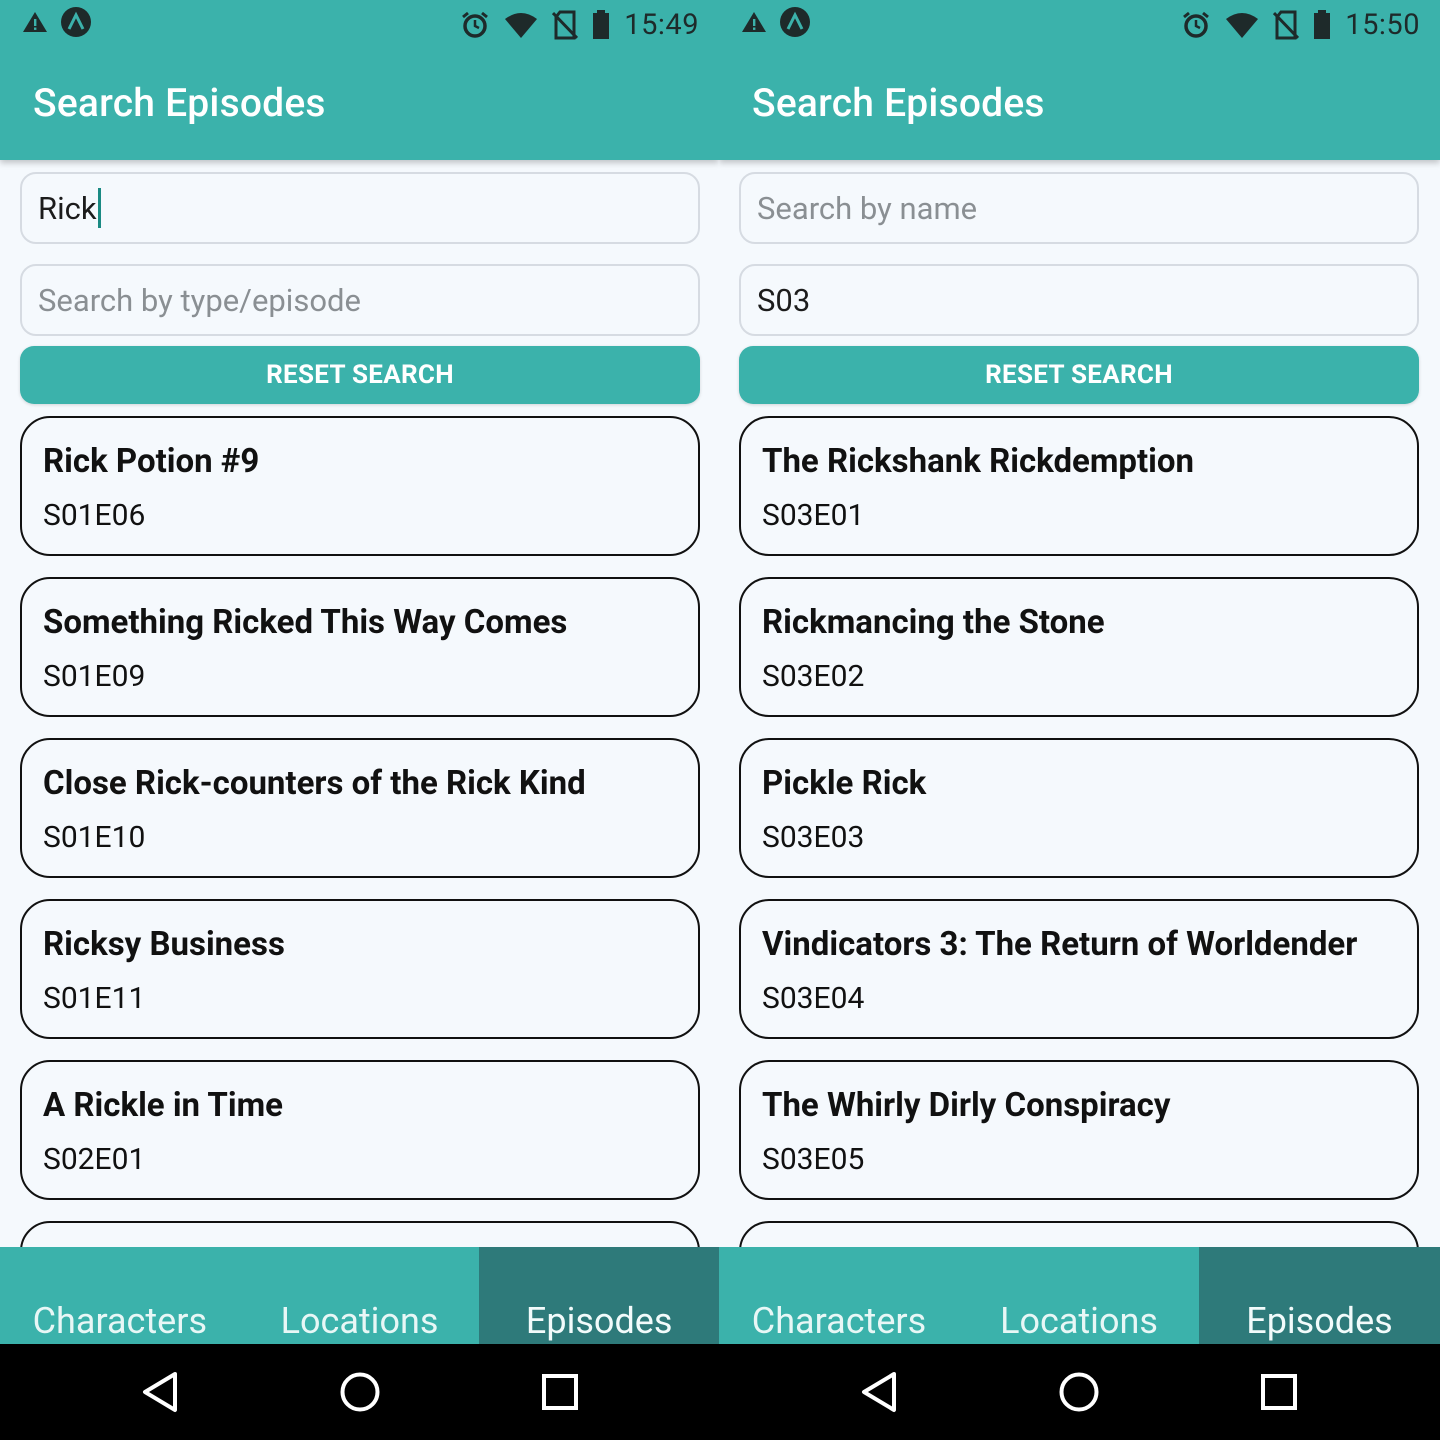 This screenshot has width=1440, height=1440. I want to click on name-search-input: Rick, so click(360, 208).